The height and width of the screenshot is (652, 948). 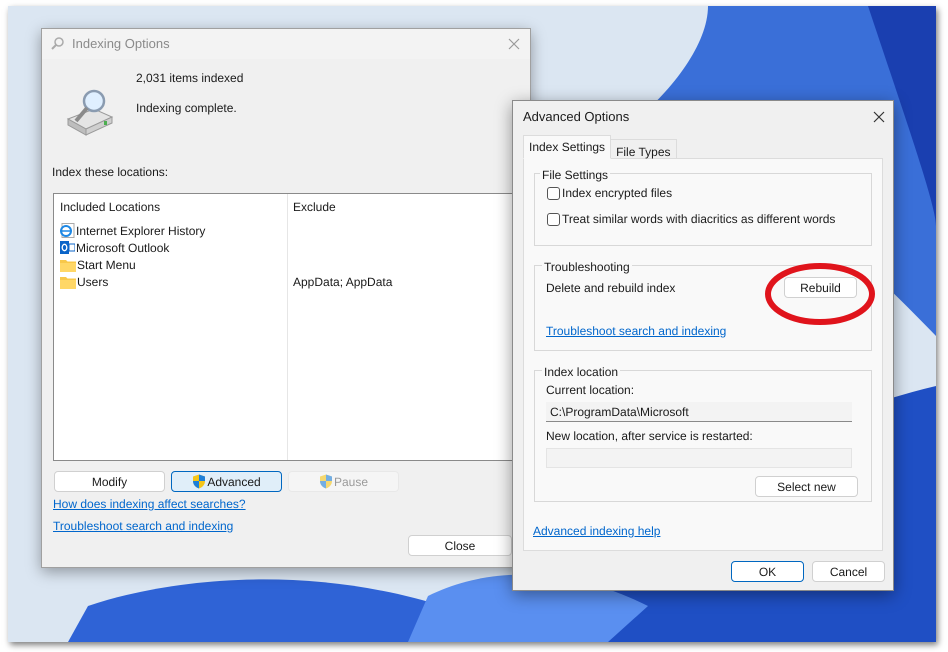 What do you see at coordinates (820, 287) in the screenshot?
I see `rebuild-button: Rebuild` at bounding box center [820, 287].